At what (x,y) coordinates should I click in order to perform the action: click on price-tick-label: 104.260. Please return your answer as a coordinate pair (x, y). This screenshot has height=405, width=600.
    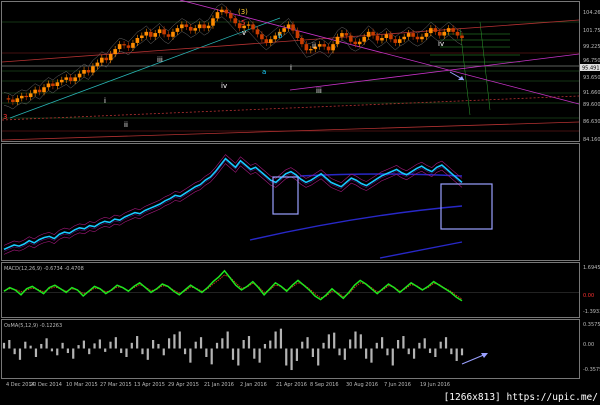
    Looking at the image, I should click on (591, 13).